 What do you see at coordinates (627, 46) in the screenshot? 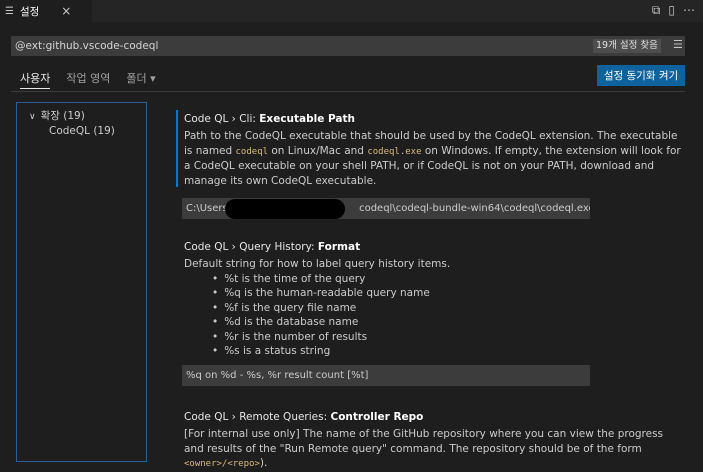
I see `result-count-badge: 19개 설정 찾음` at bounding box center [627, 46].